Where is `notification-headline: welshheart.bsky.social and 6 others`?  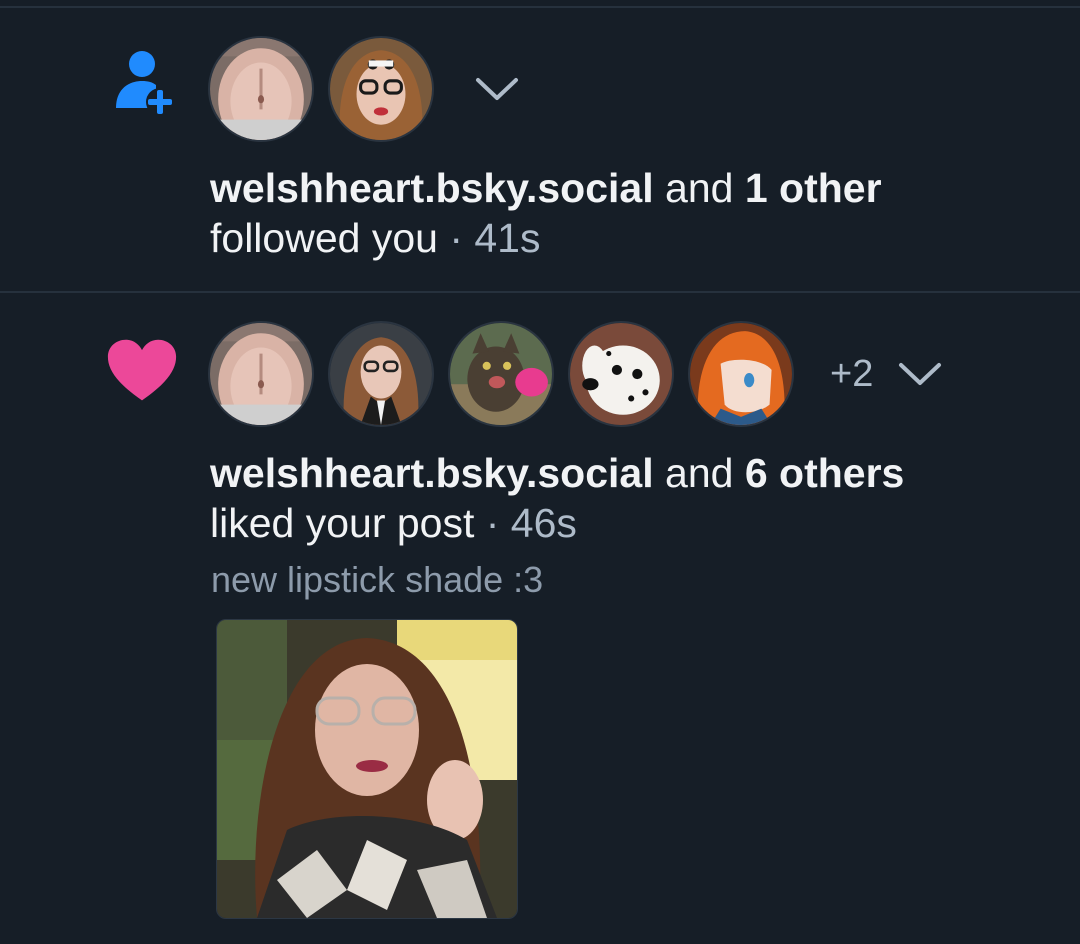 notification-headline: welshheart.bsky.social and 6 others is located at coordinates (557, 473).